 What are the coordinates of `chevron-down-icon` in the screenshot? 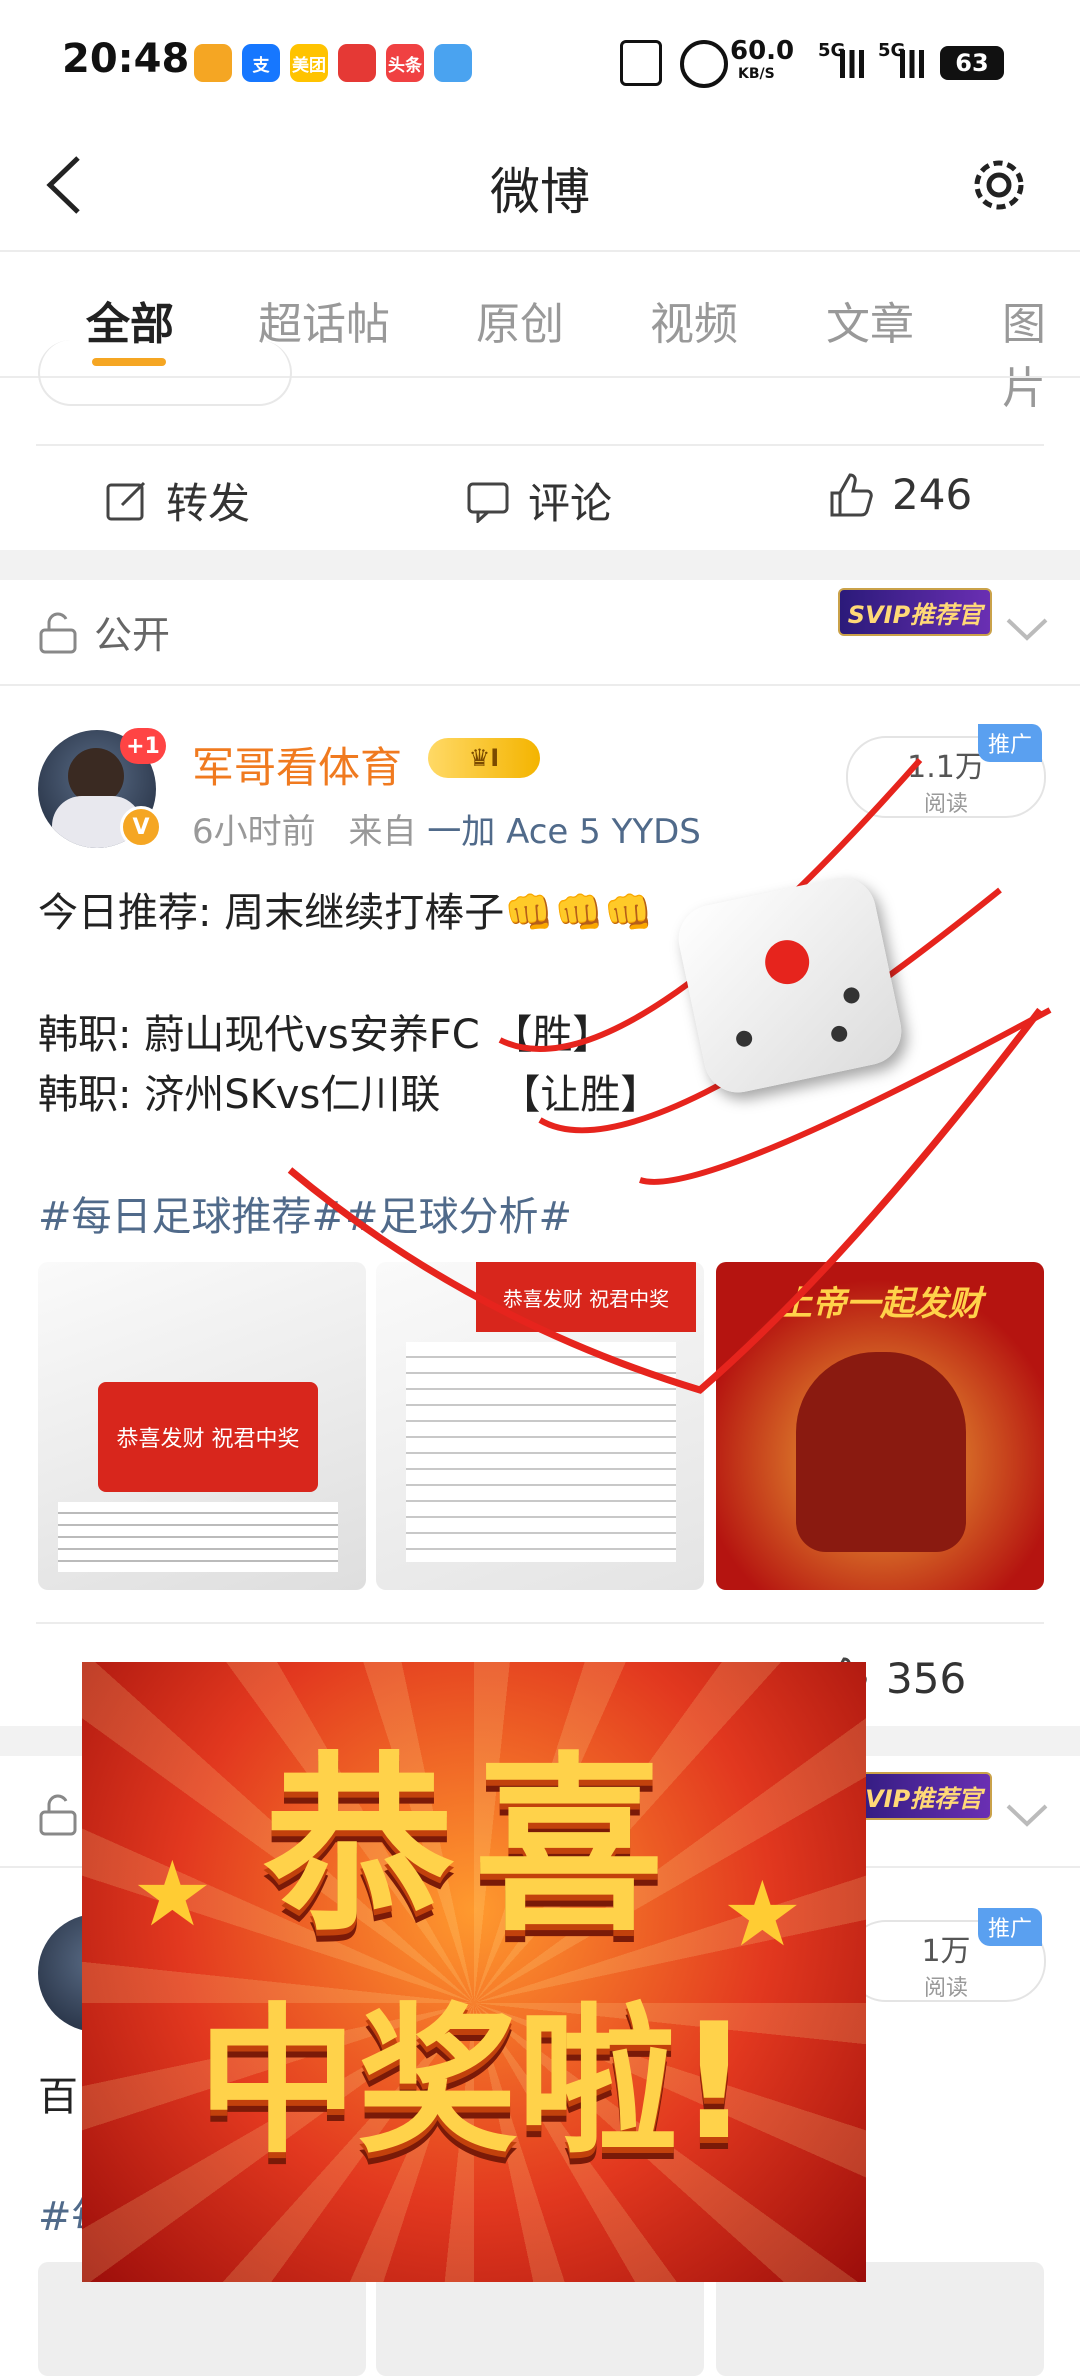 It's located at (1027, 1815).